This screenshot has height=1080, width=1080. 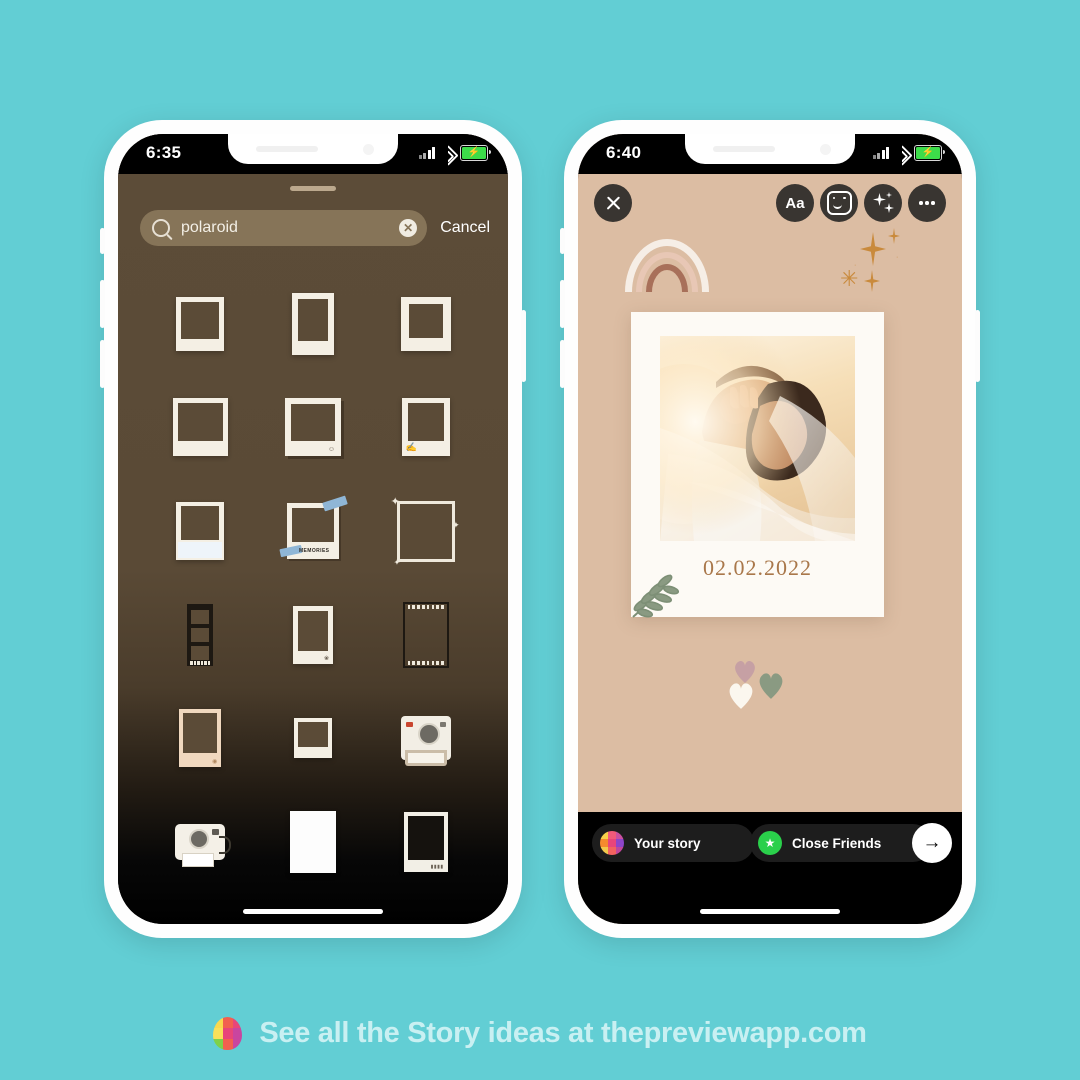 What do you see at coordinates (164, 152) in the screenshot?
I see `status-time: 6:35` at bounding box center [164, 152].